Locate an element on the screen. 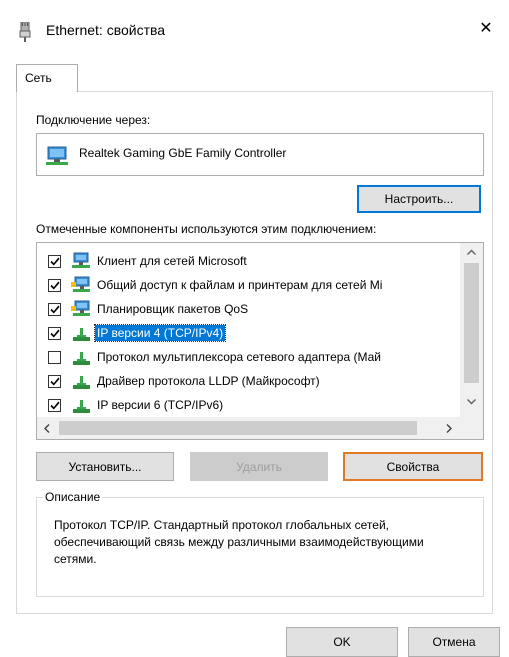 This screenshot has width=509, height=657. remove-button: Удалить is located at coordinates (259, 466).